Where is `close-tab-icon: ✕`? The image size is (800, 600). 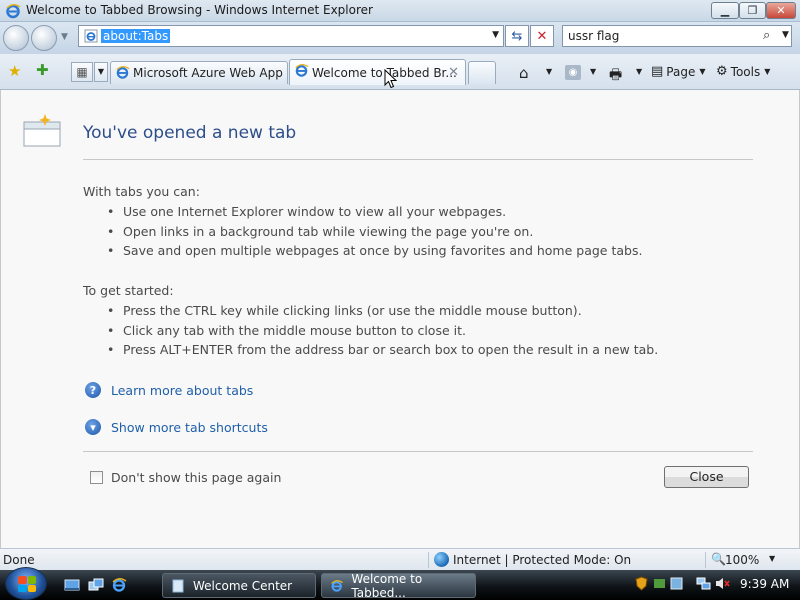
close-tab-icon: ✕ is located at coordinates (453, 73).